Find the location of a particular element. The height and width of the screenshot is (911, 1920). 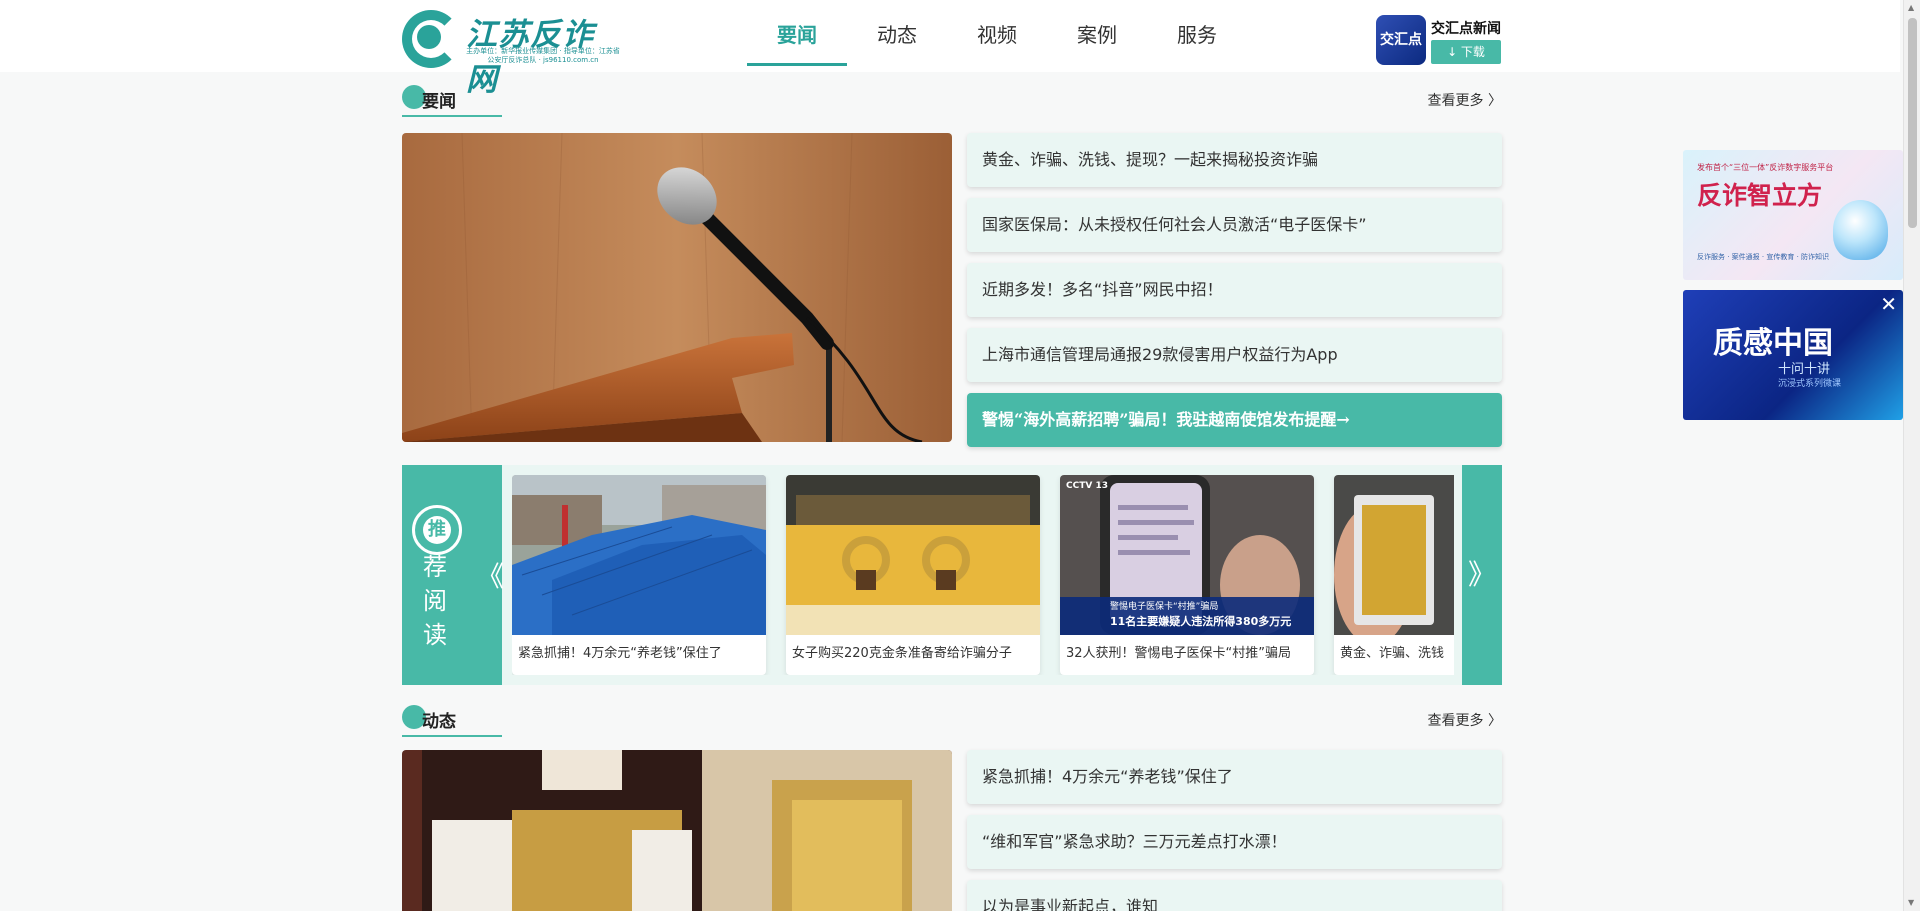

recommend-card: 黄金、诈骗、洗钱 is located at coordinates (1394, 575).